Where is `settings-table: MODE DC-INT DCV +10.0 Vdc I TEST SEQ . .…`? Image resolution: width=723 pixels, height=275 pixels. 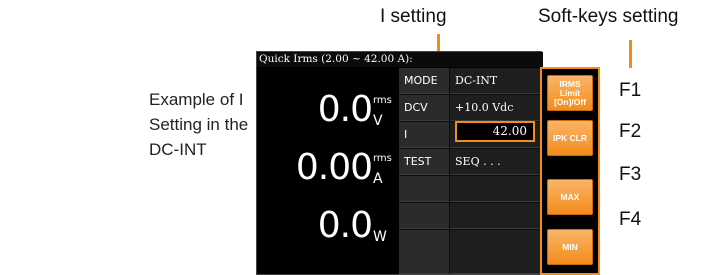 settings-table: MODE DC-INT DCV +10.0 Vdc I TEST SEQ . .… is located at coordinates (470, 171).